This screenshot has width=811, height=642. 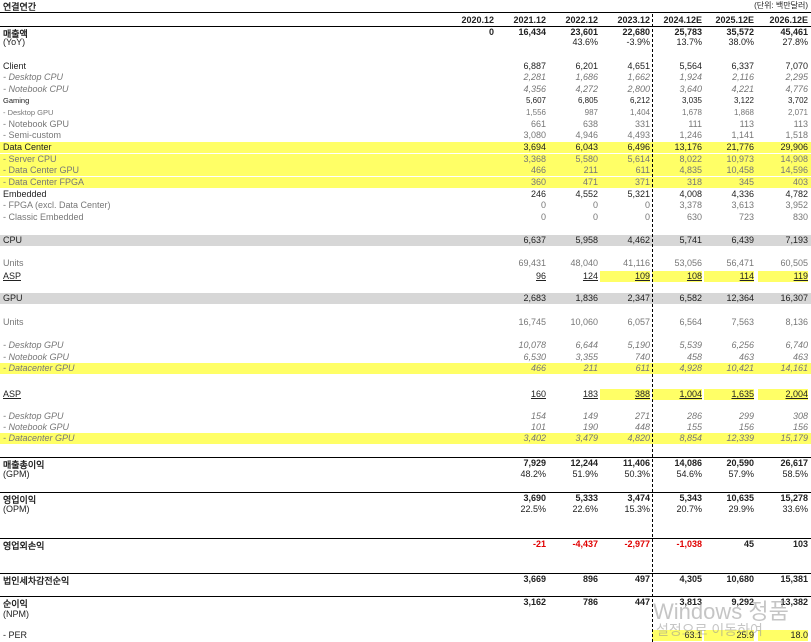 What do you see at coordinates (625, 394) in the screenshot?
I see `table-cell: 388` at bounding box center [625, 394].